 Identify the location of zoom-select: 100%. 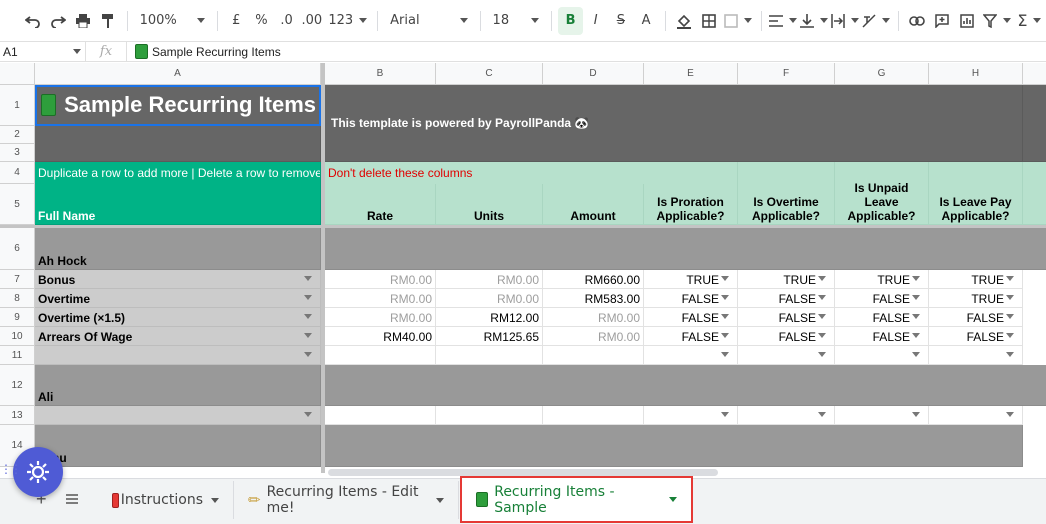
(172, 21).